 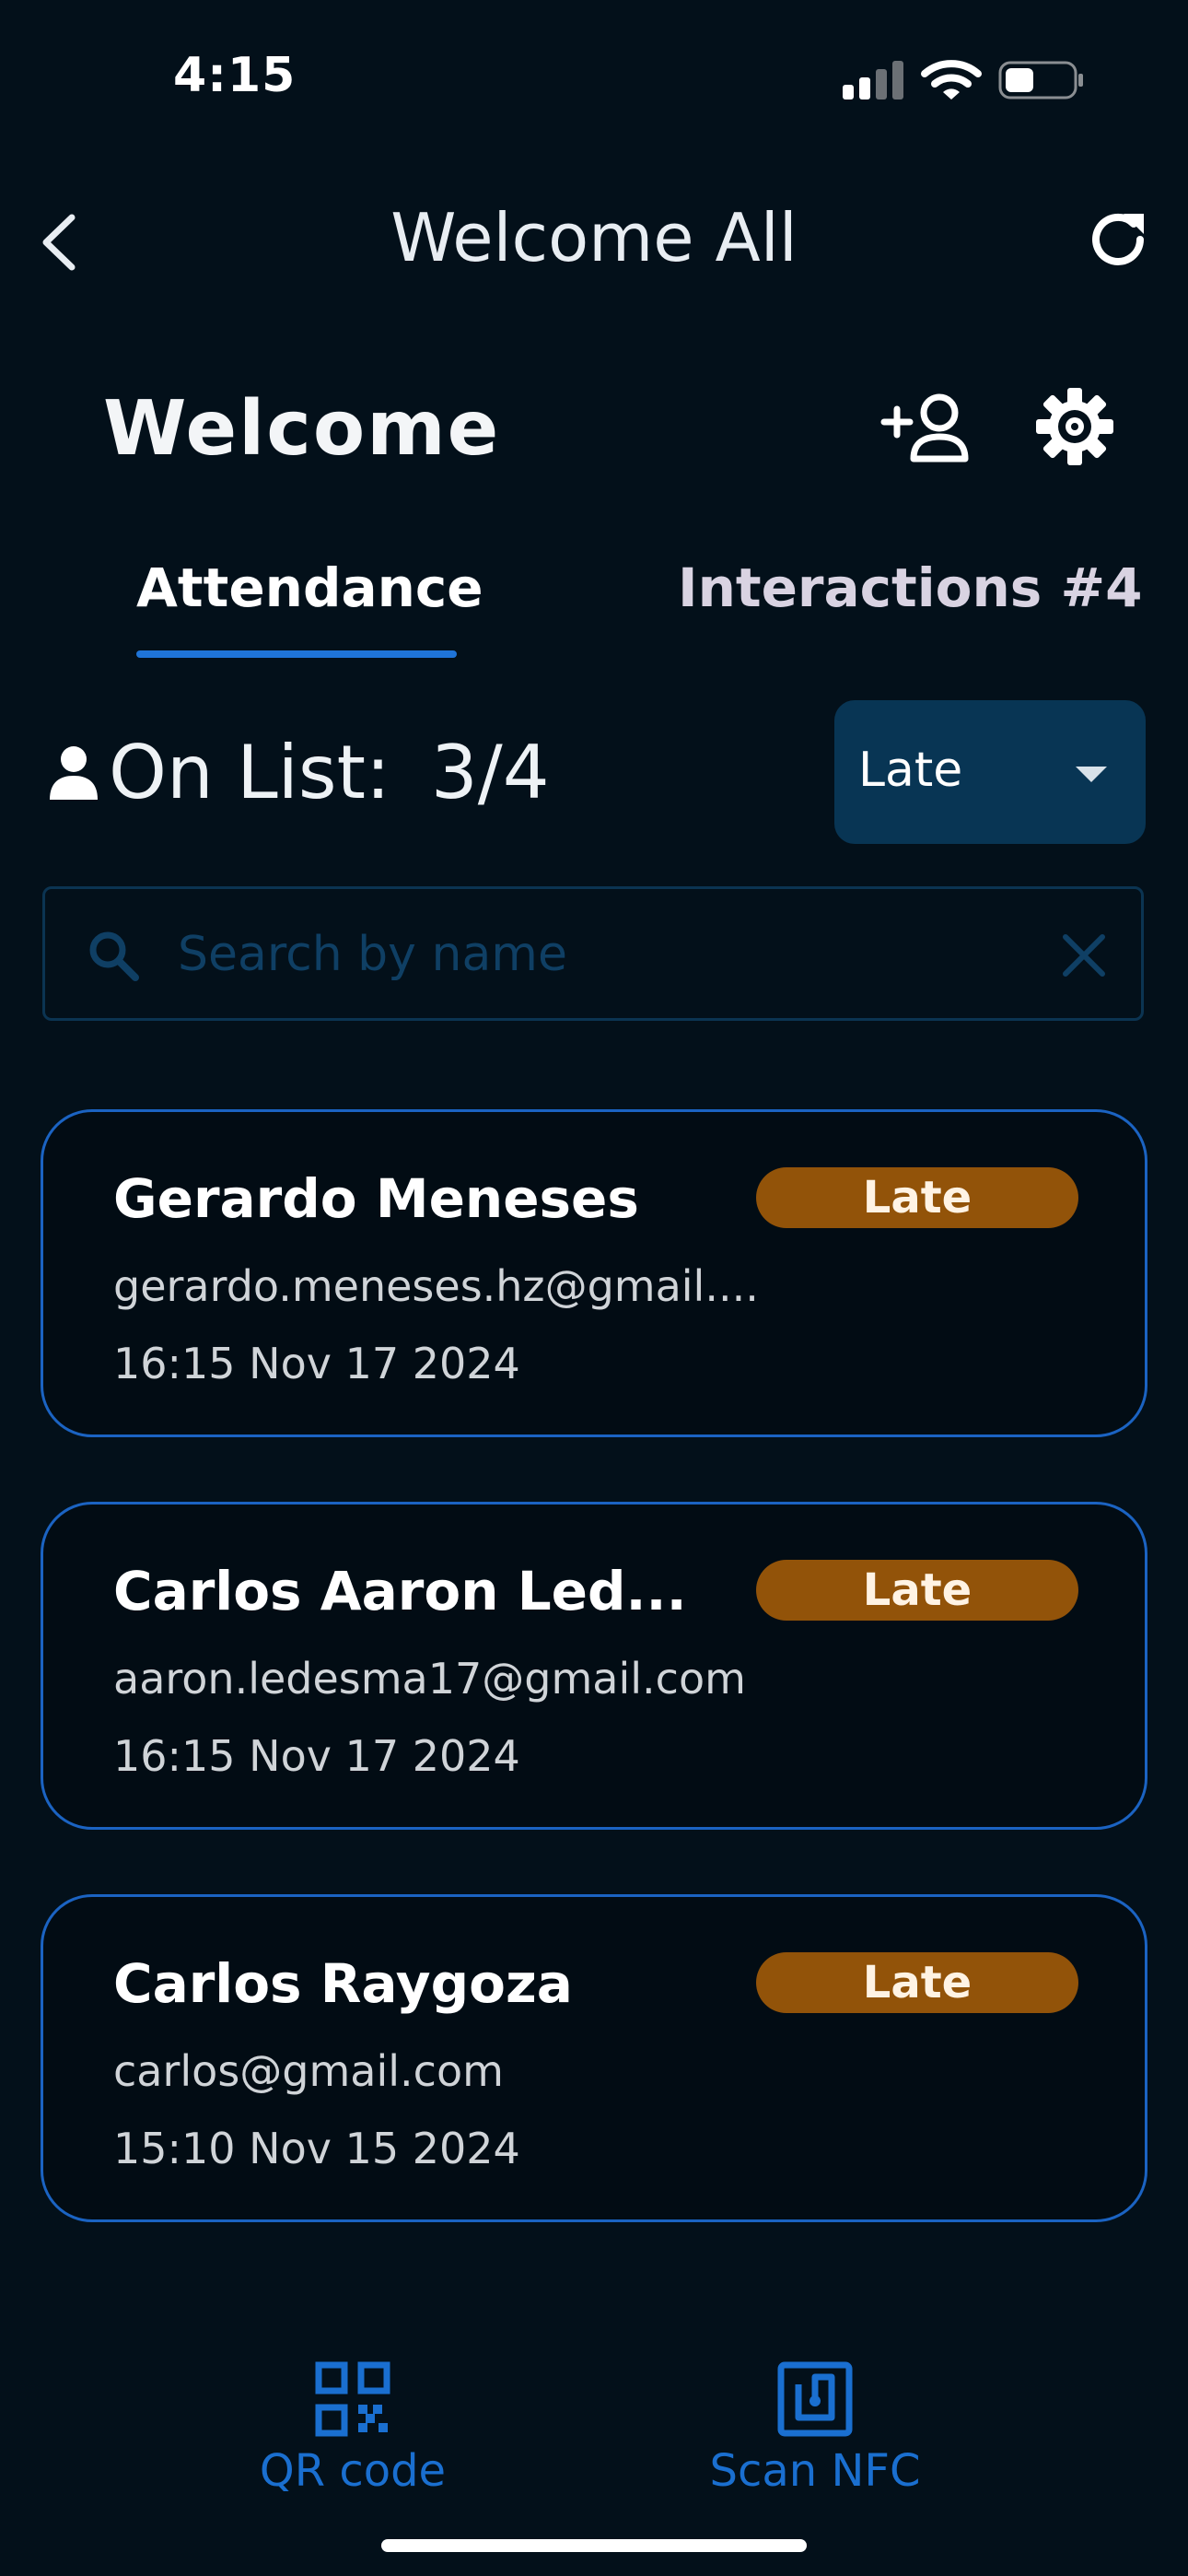 What do you see at coordinates (926, 427) in the screenshot?
I see `add-user-icon` at bounding box center [926, 427].